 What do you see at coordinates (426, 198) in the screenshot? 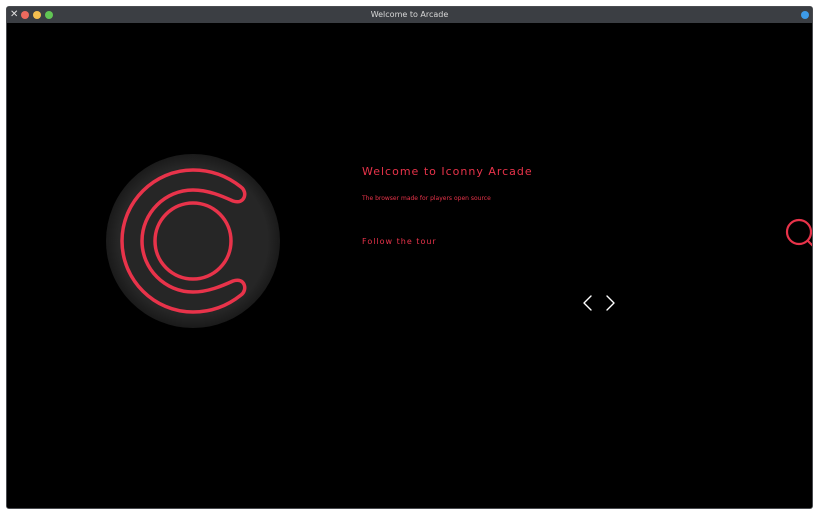
I see `welcome-subtitle: The browser made for players open source` at bounding box center [426, 198].